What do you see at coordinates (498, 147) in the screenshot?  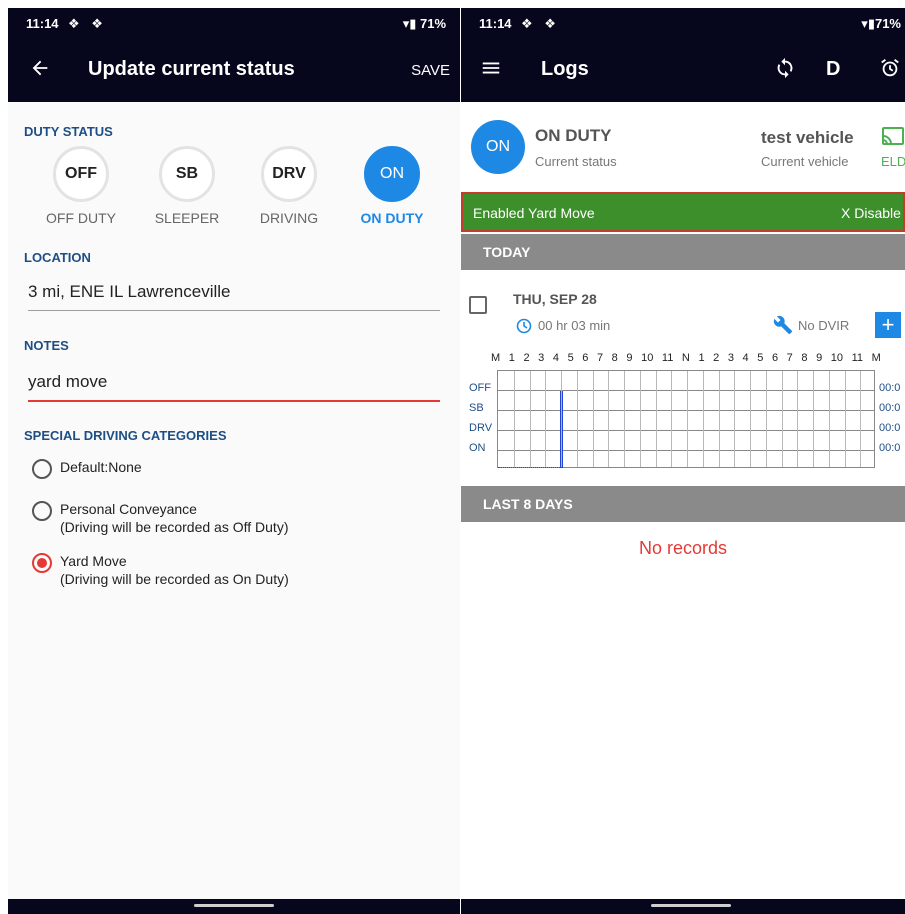 I see `current-status-circle: ON` at bounding box center [498, 147].